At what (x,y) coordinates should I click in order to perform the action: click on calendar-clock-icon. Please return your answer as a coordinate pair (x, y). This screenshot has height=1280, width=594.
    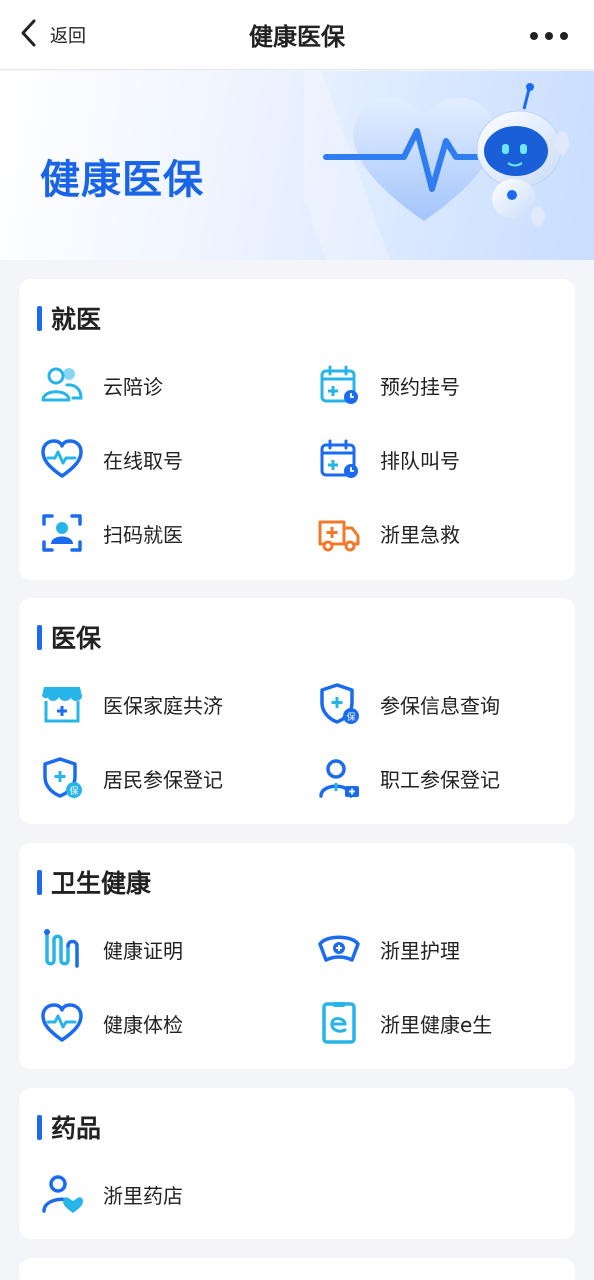
    Looking at the image, I should click on (339, 459).